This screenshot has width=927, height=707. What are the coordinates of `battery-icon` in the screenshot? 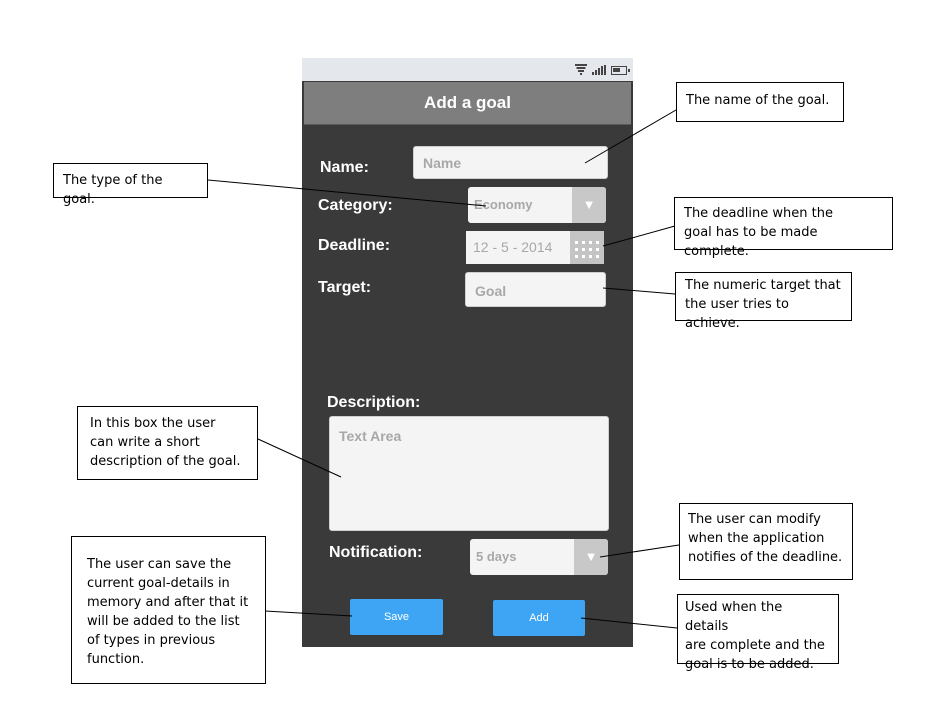 It's located at (620, 70).